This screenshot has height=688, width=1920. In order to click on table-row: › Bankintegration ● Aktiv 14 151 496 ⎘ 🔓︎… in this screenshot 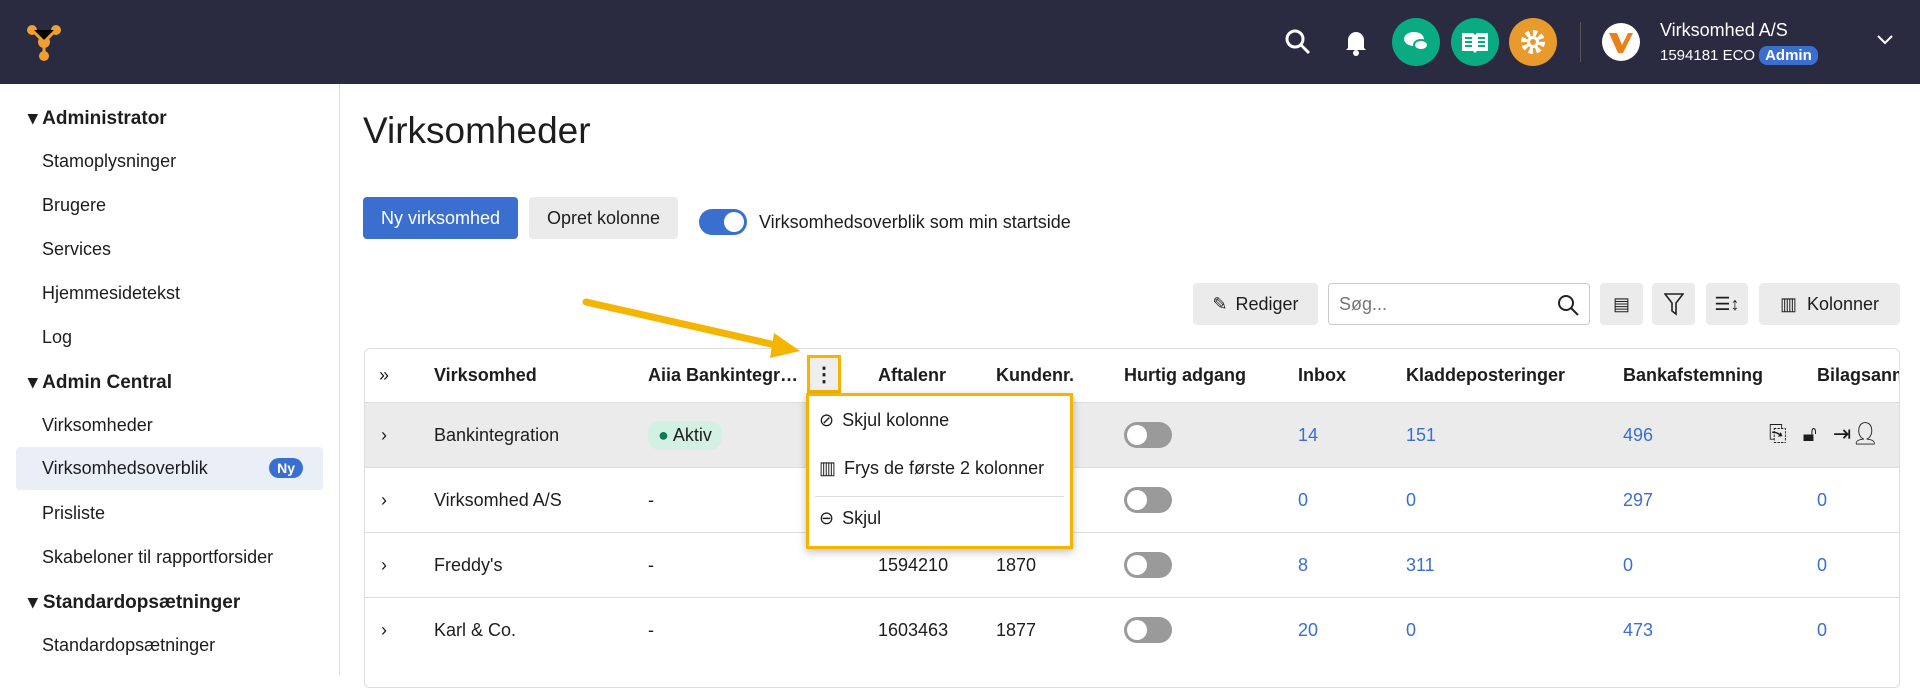, I will do `click(1132, 434)`.